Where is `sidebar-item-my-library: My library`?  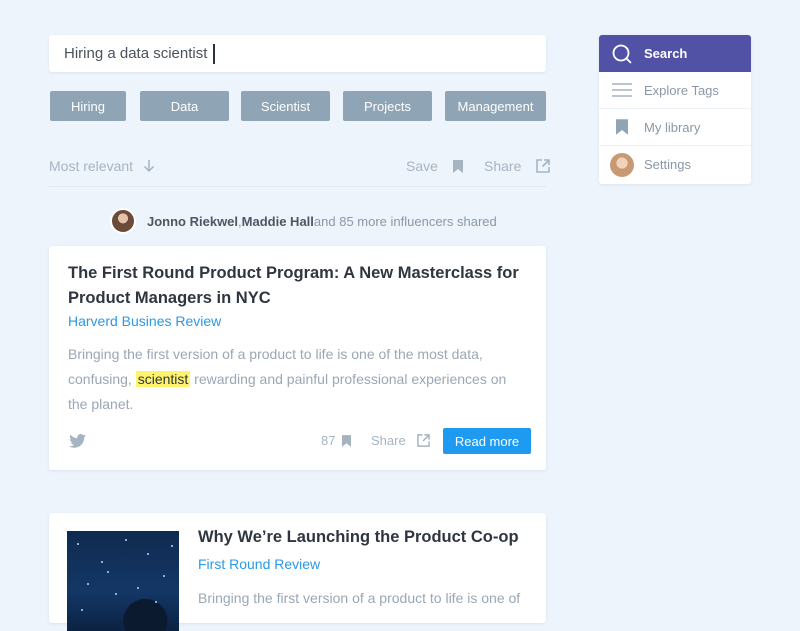
sidebar-item-my-library: My library is located at coordinates (675, 127).